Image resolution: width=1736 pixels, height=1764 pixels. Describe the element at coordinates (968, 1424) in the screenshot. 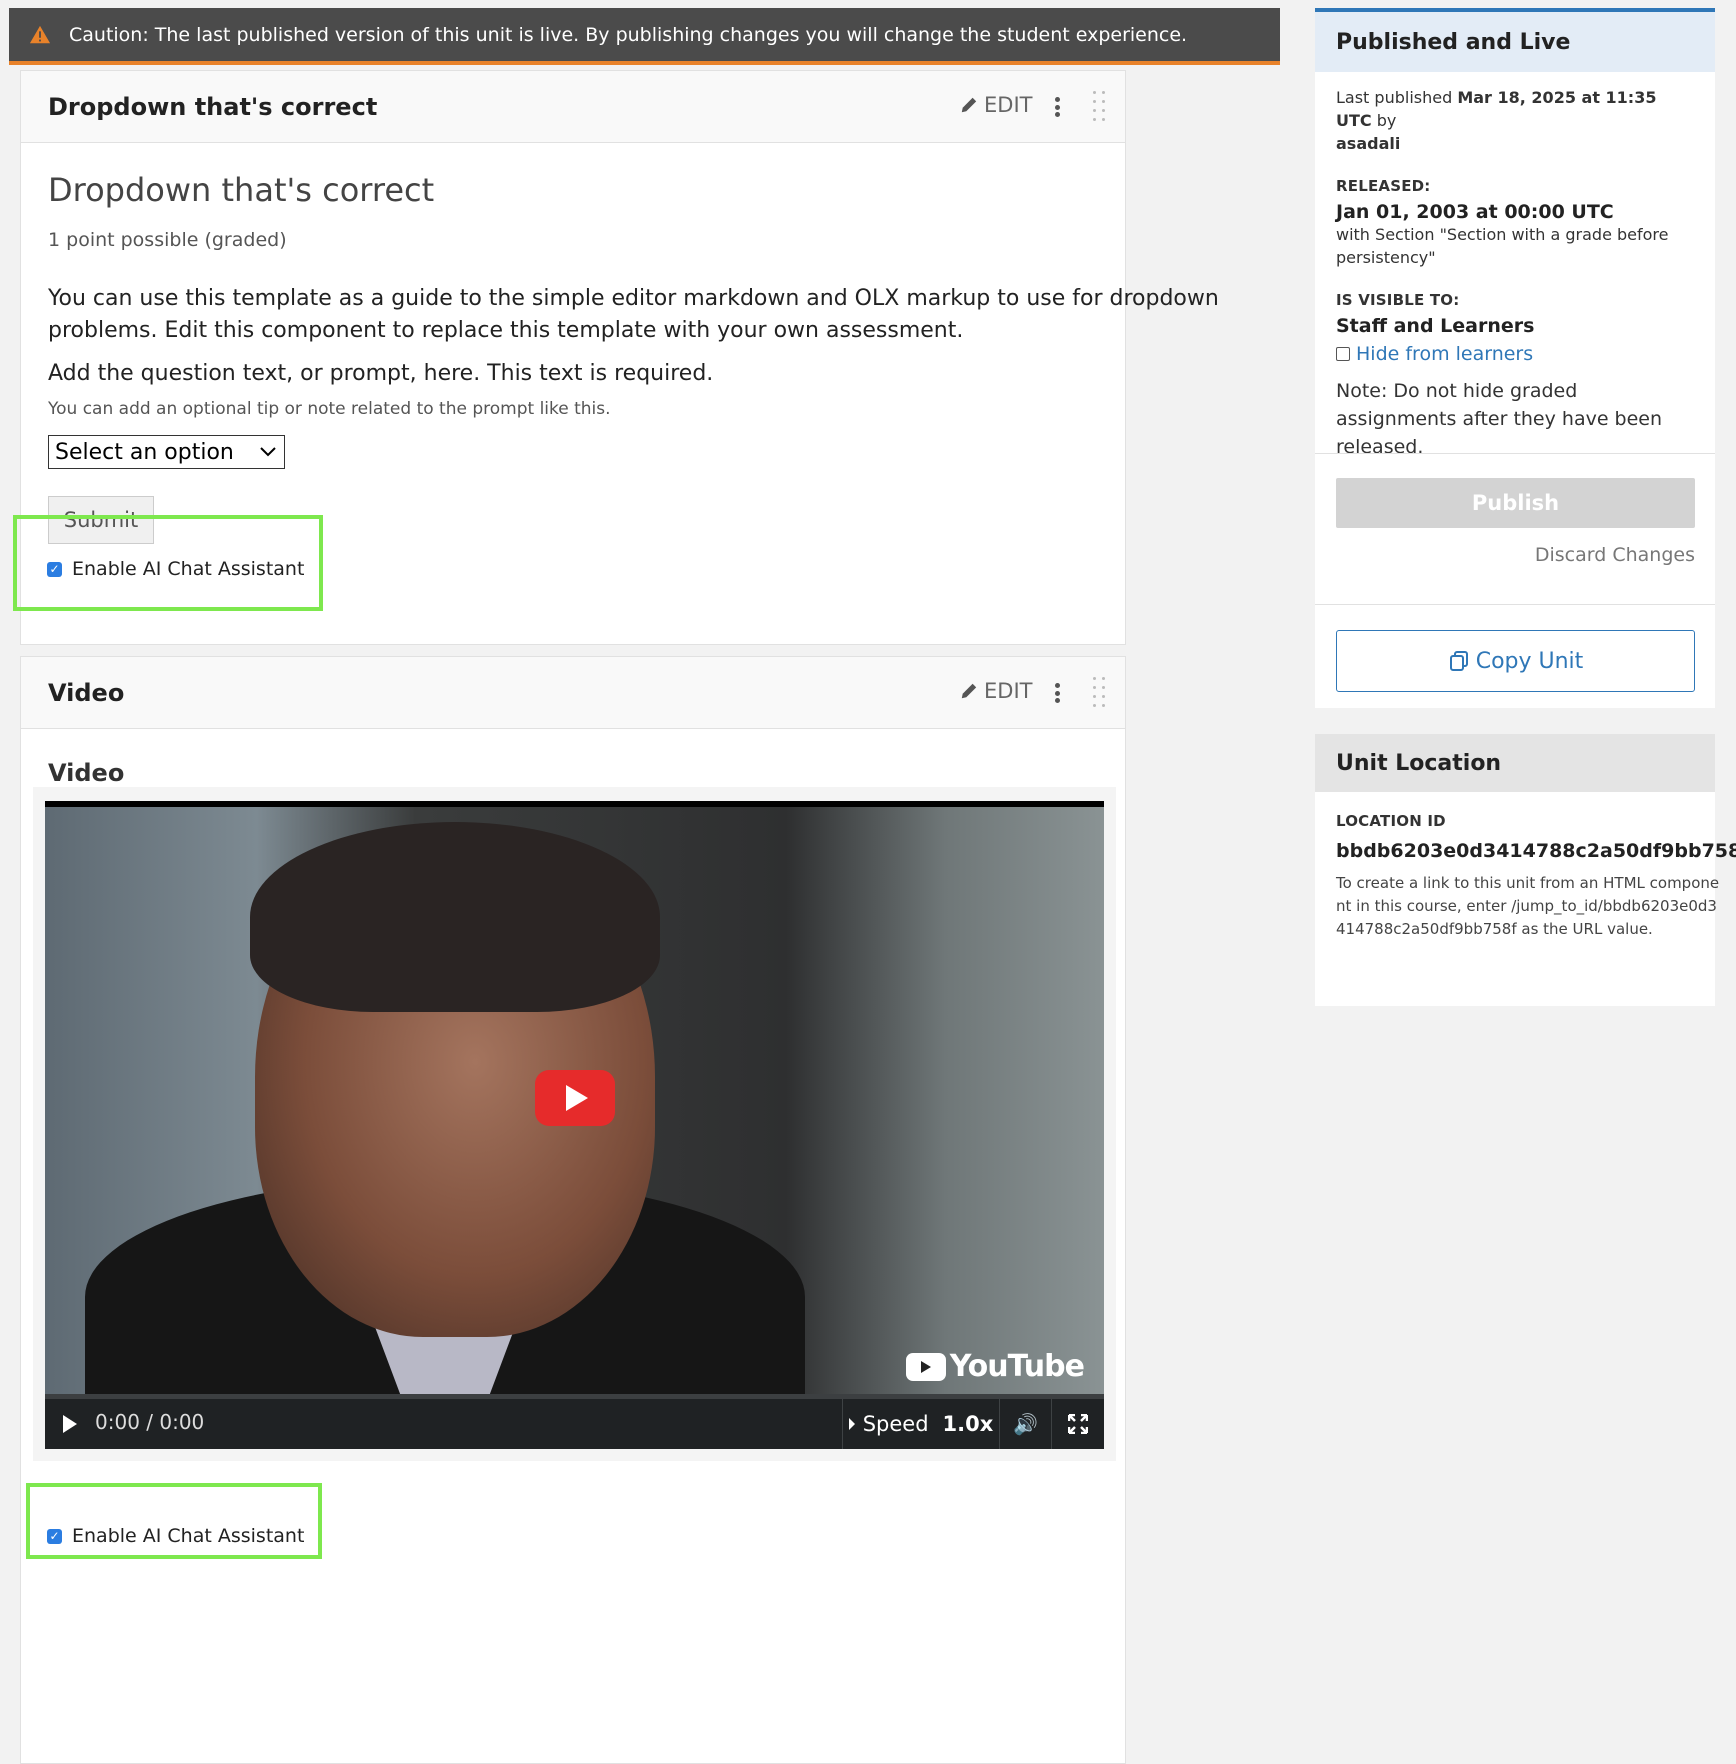

I see `speed-value: 1.0x` at that location.